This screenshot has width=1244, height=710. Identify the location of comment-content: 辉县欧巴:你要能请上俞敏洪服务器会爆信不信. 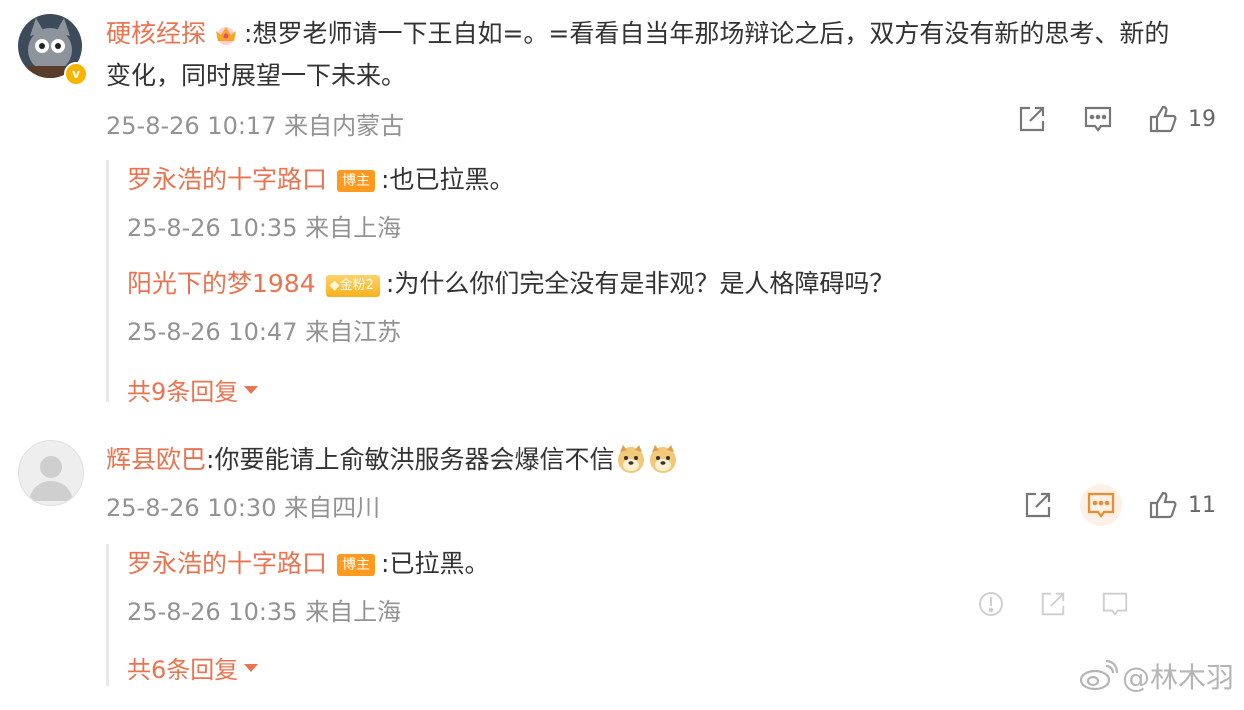
(664, 460).